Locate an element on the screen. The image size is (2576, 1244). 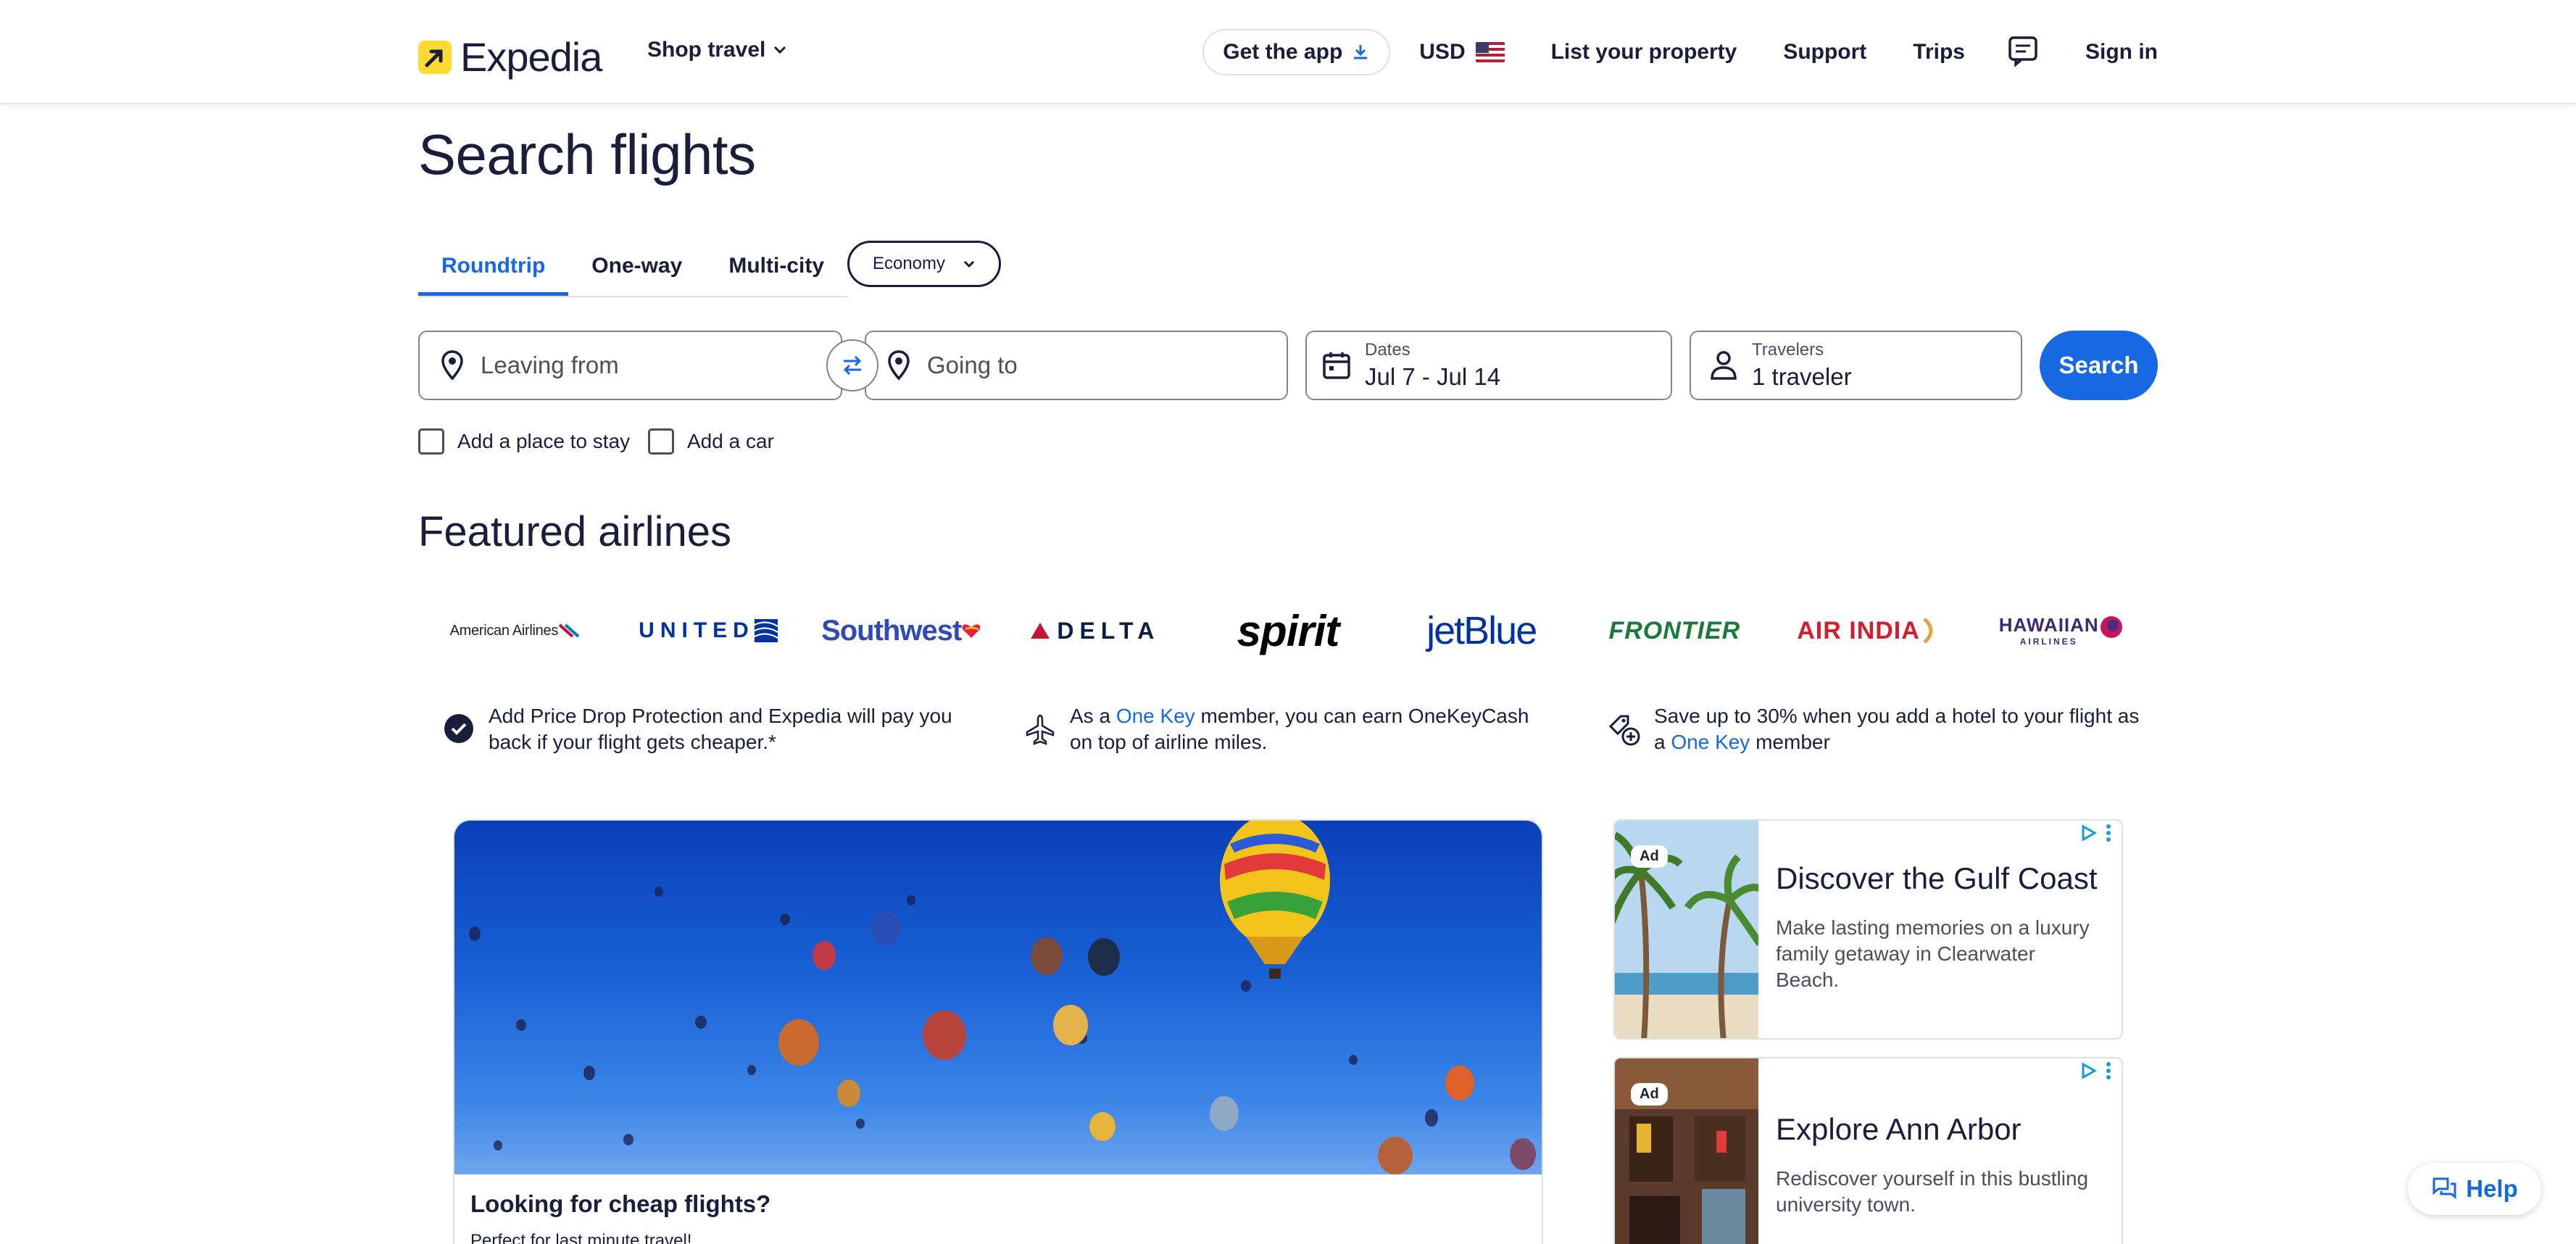
search-button: Search is located at coordinates (2099, 365).